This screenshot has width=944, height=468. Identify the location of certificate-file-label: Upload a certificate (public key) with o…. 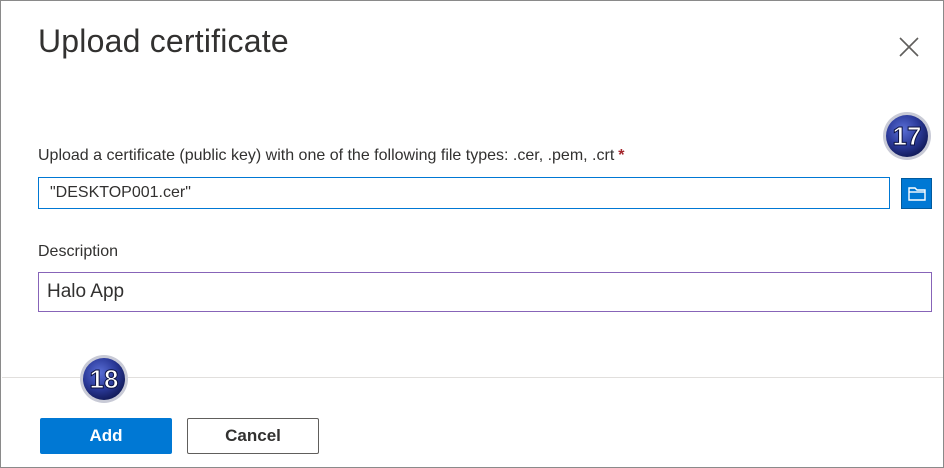
(331, 156).